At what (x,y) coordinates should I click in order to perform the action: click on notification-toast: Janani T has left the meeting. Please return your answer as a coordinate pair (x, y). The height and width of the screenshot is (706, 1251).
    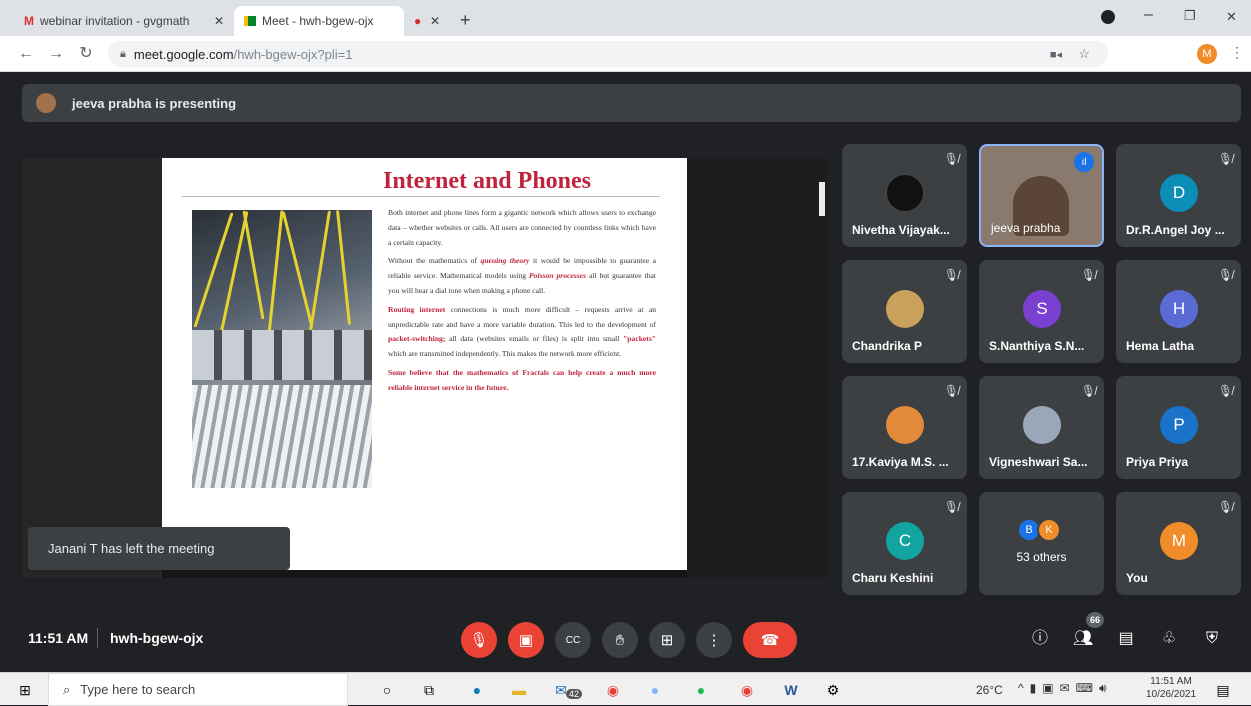
    Looking at the image, I should click on (159, 548).